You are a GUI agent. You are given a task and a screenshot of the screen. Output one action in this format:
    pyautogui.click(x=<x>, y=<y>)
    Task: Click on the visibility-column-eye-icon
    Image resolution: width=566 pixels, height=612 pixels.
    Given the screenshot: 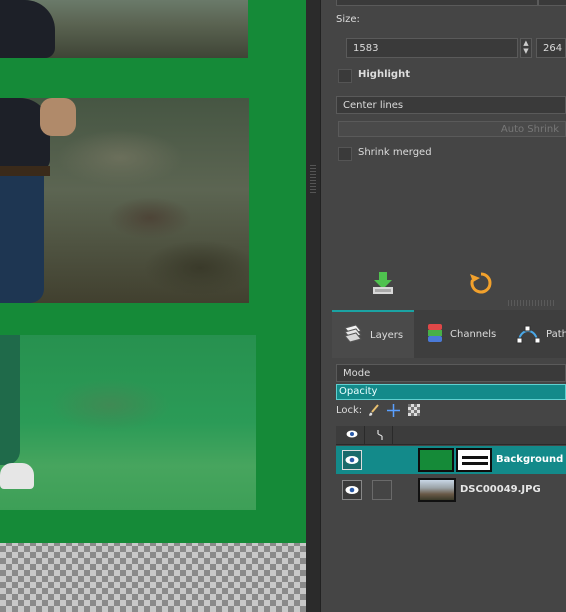 What is the action you would take?
    pyautogui.click(x=352, y=435)
    